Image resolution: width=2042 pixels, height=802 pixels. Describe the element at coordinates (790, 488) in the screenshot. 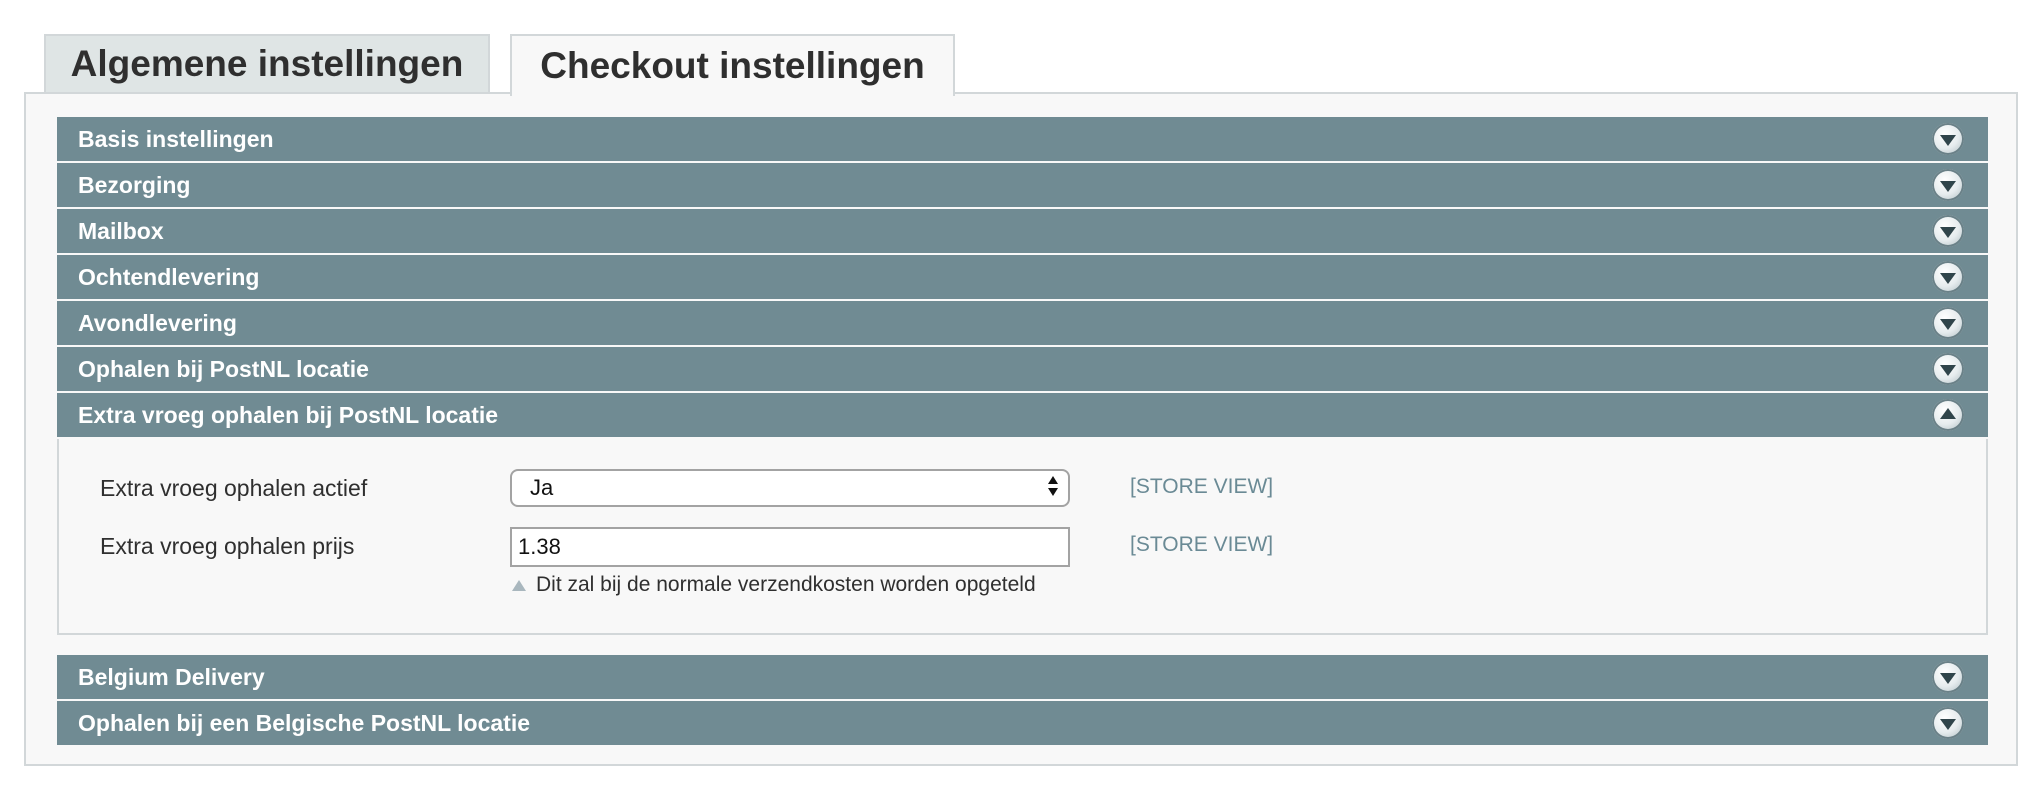

I see `active-select: Ja` at that location.